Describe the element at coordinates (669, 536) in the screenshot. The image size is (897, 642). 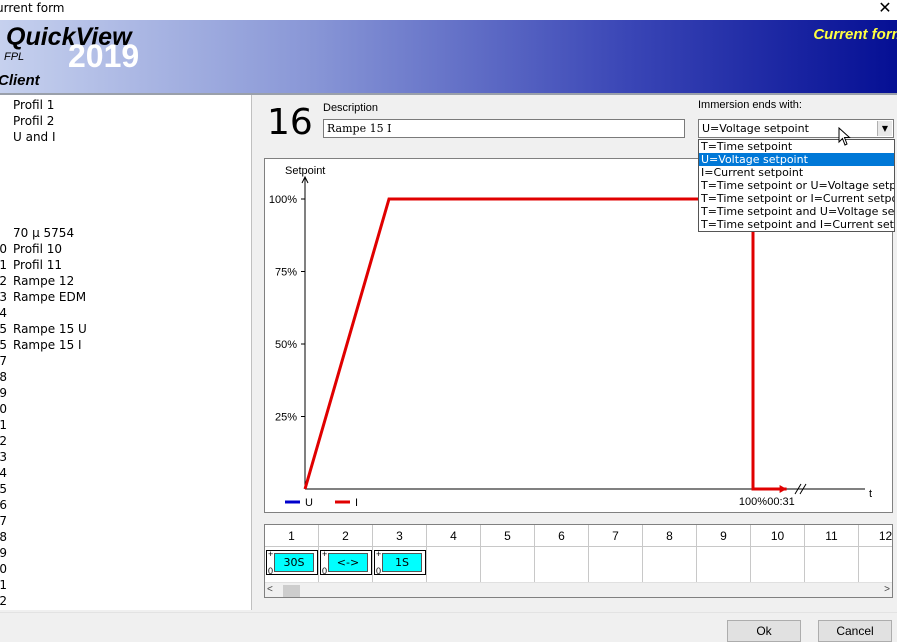
I see `grid-column-header: 8` at that location.